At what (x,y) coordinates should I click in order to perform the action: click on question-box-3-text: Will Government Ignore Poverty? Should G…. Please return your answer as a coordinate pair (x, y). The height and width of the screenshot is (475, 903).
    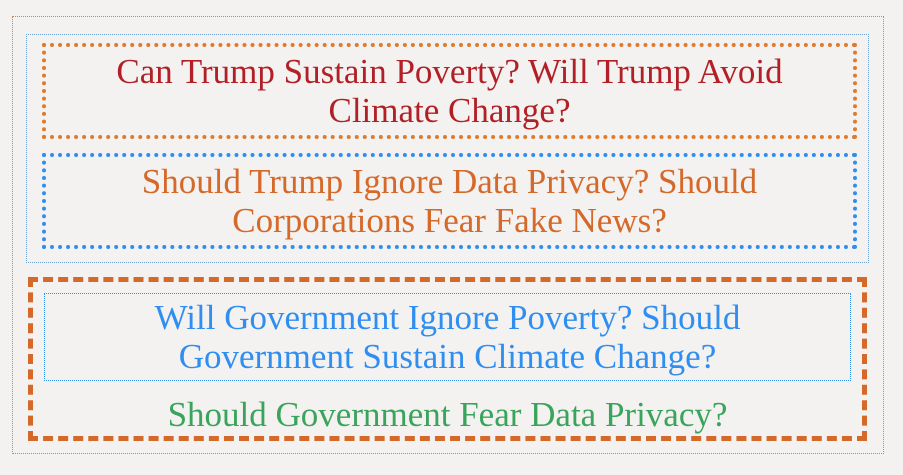
    Looking at the image, I should click on (448, 337).